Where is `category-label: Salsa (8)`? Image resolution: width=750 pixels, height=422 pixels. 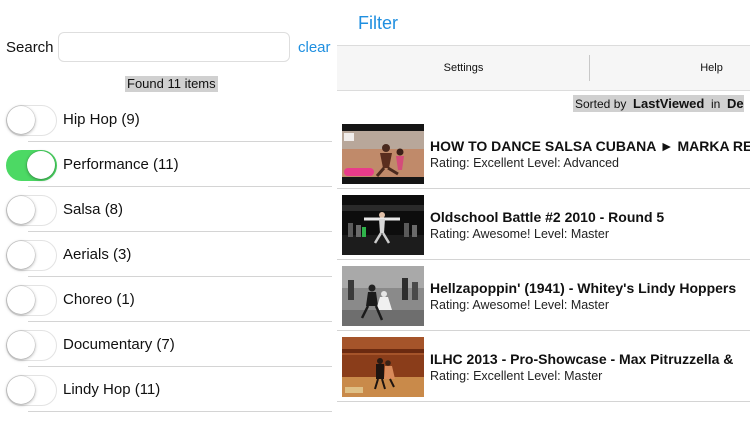 category-label: Salsa (8) is located at coordinates (93, 209).